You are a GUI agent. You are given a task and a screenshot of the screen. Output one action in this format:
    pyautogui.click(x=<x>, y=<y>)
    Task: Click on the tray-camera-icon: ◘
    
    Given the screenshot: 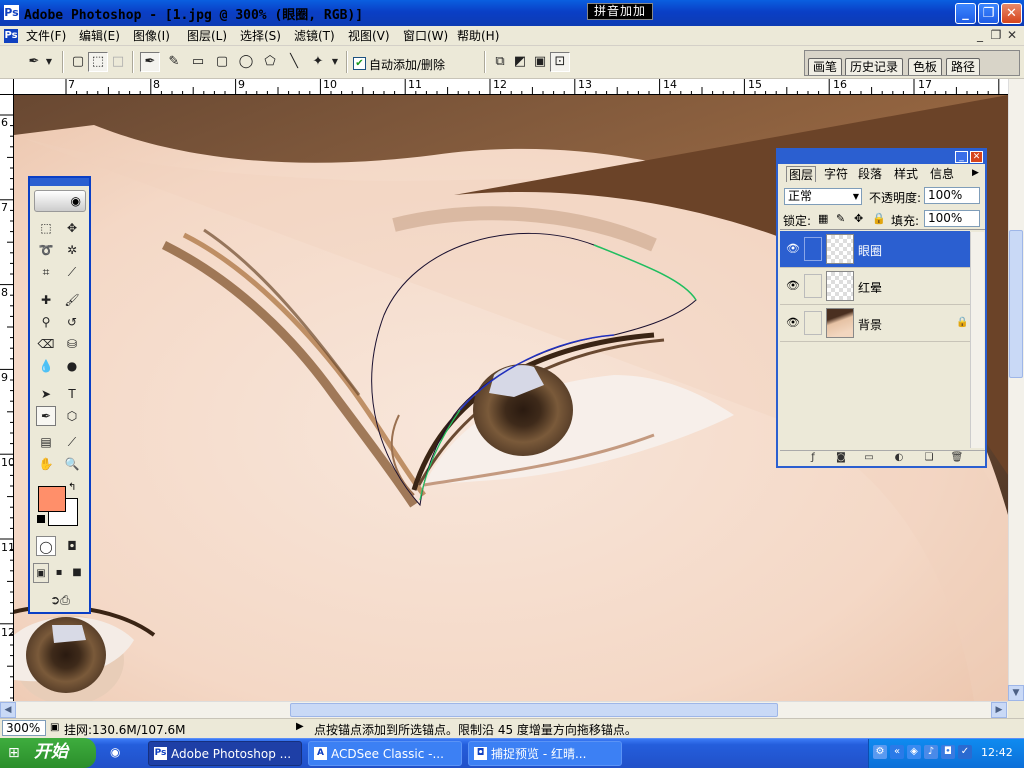 What is the action you would take?
    pyautogui.click(x=948, y=752)
    